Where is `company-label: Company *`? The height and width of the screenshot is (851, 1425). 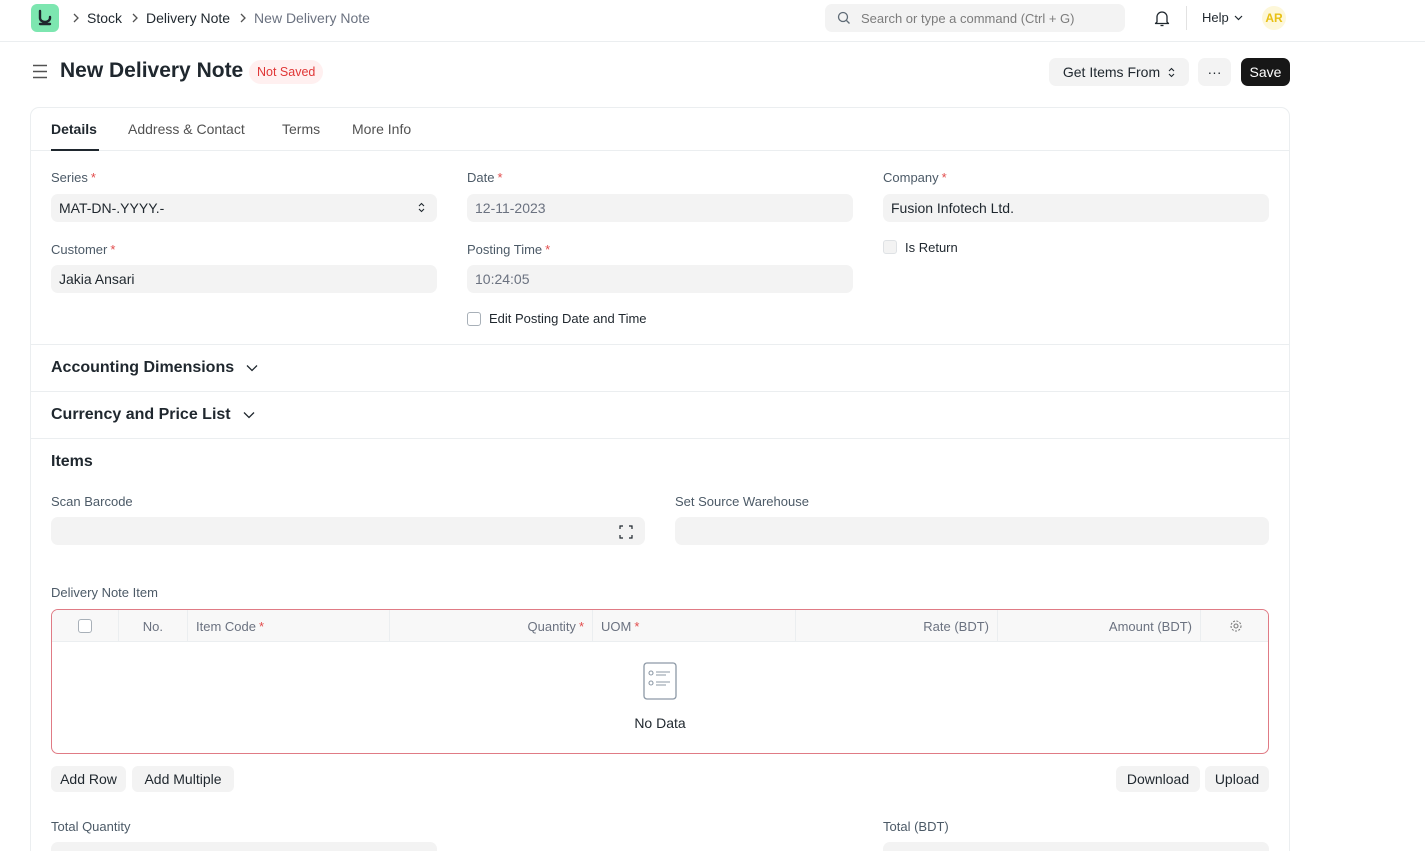
company-label: Company * is located at coordinates (915, 177).